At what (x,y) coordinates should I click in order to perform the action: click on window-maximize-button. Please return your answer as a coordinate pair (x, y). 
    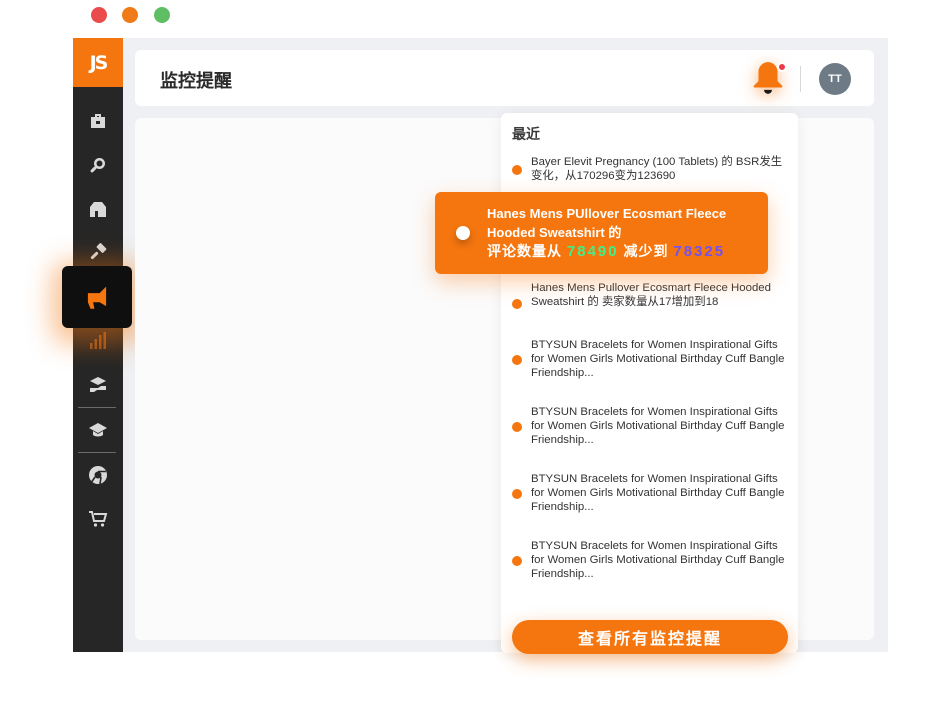
    Looking at the image, I should click on (162, 15).